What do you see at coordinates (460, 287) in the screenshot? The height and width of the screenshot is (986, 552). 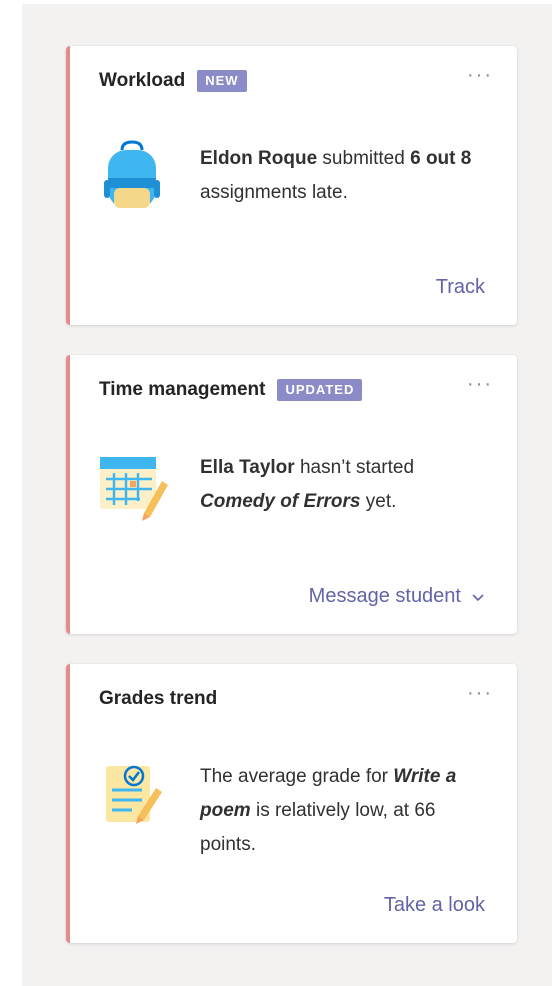 I see `track-link: Track` at bounding box center [460, 287].